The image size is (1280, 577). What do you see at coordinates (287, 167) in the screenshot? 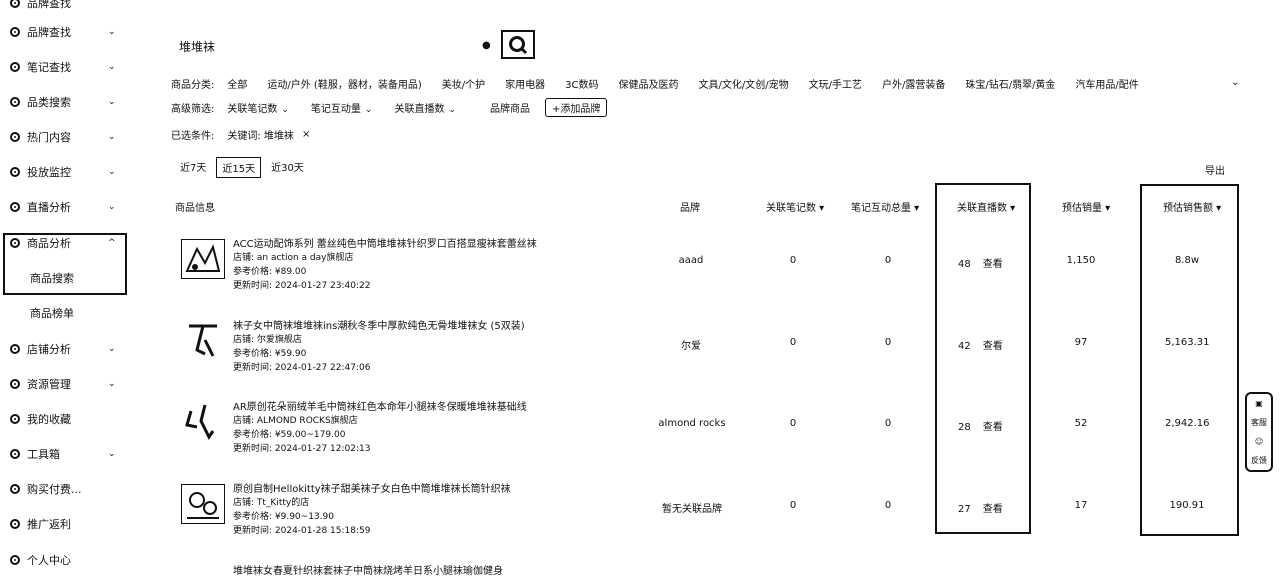
I see `range-30d: 近30天` at bounding box center [287, 167].